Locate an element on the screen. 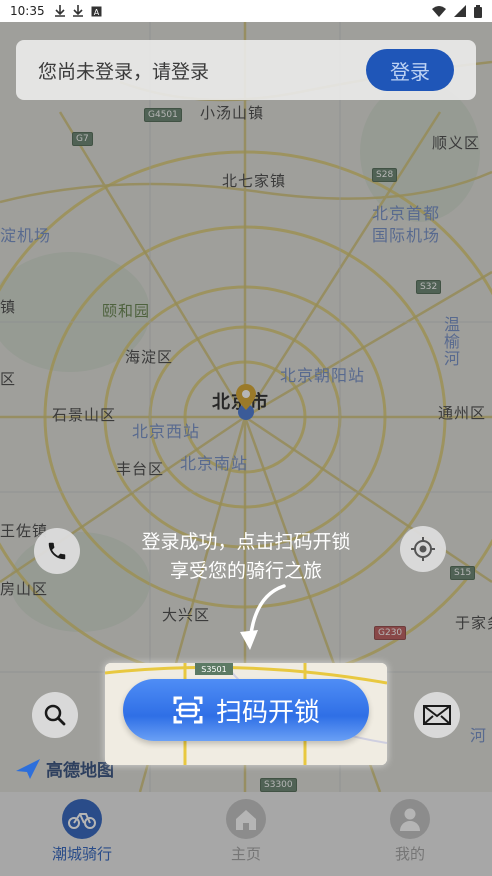 This screenshot has width=492, height=876. login-button: 登录 is located at coordinates (410, 70).